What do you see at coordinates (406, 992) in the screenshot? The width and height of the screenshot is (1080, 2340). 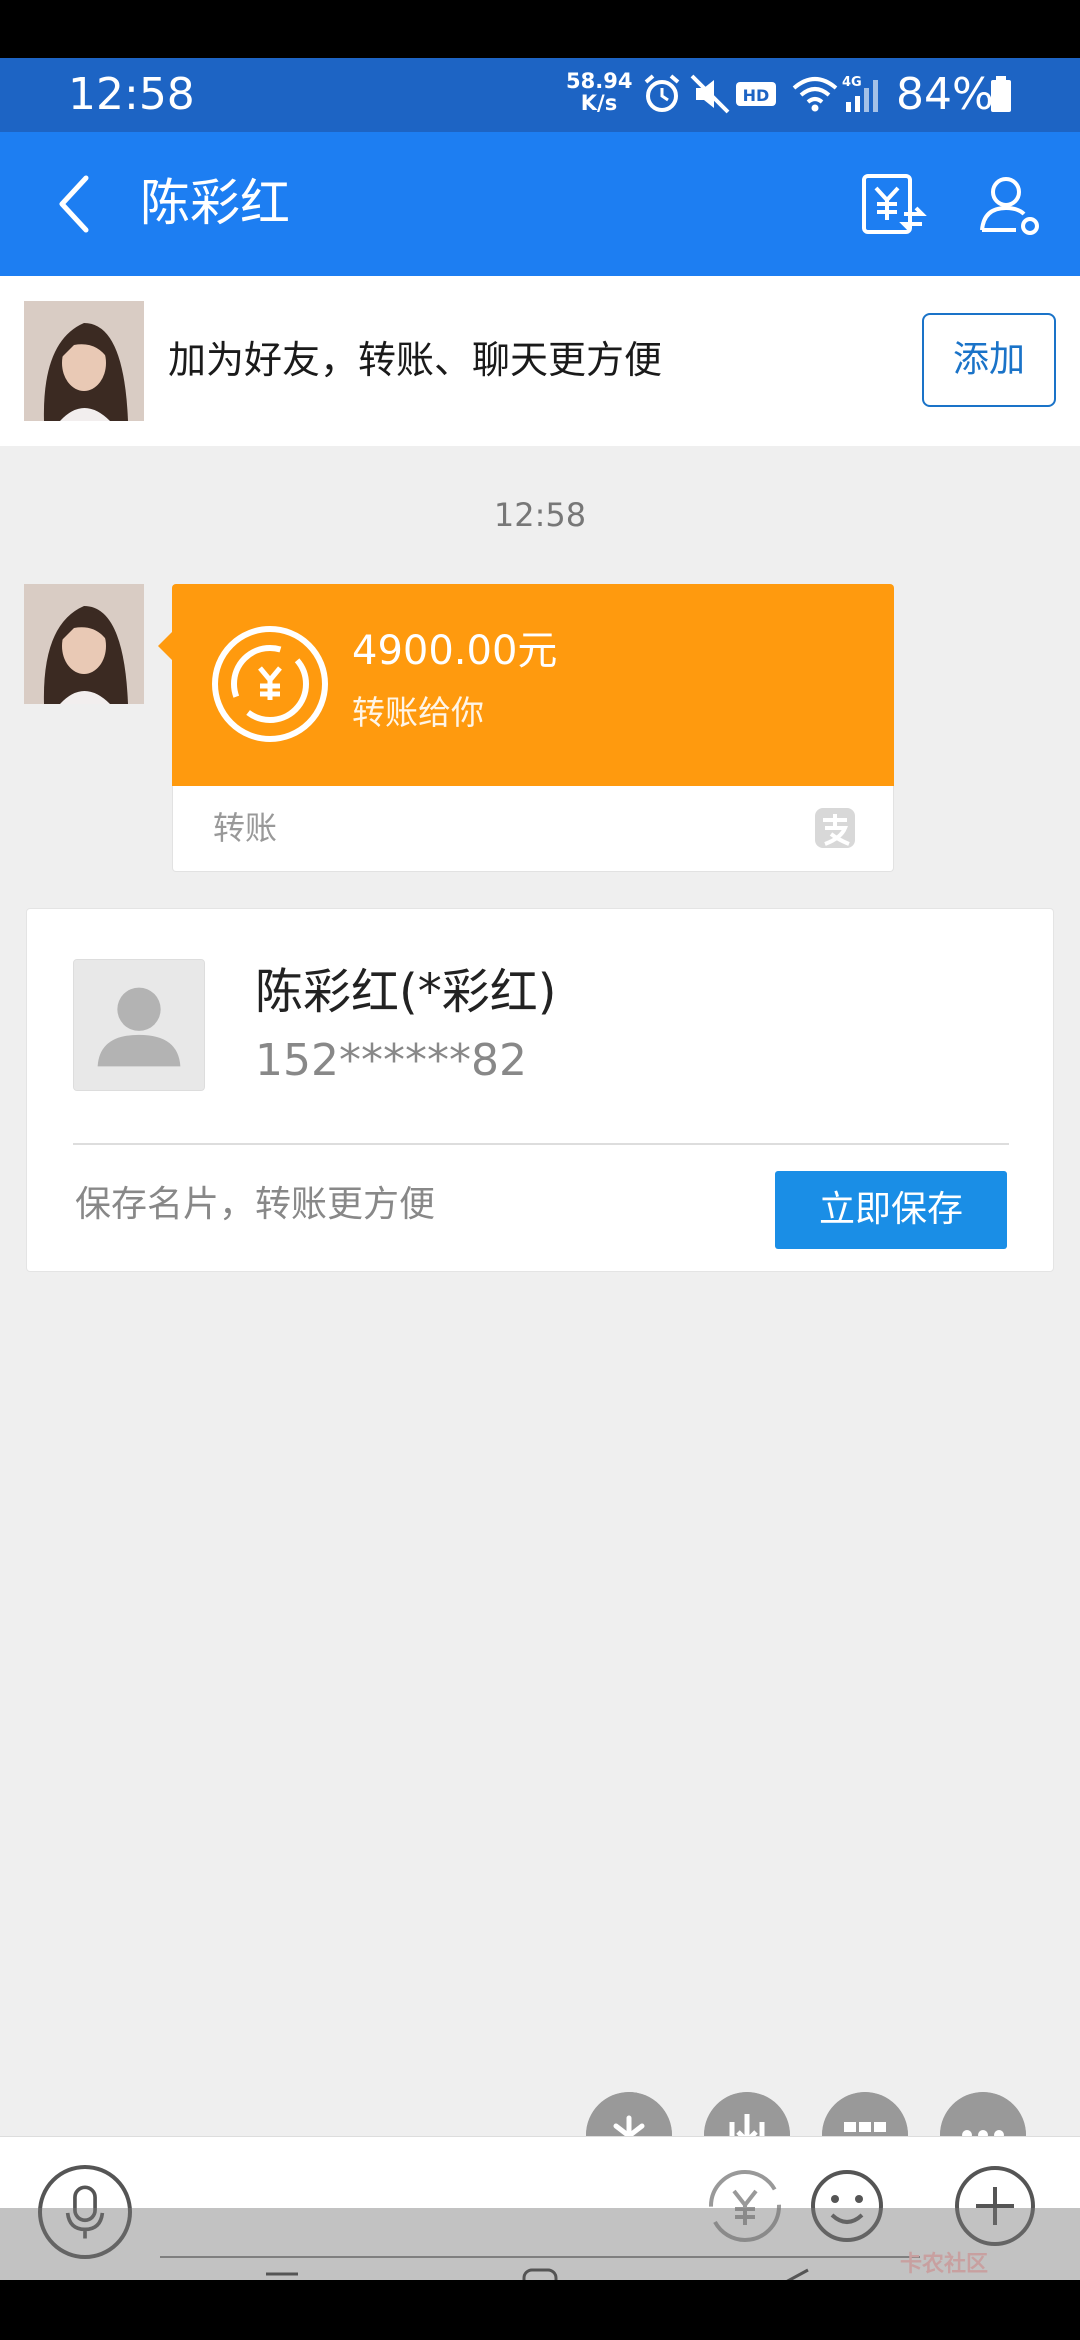 I see `contact-name: 陈彩红(*彩红)` at bounding box center [406, 992].